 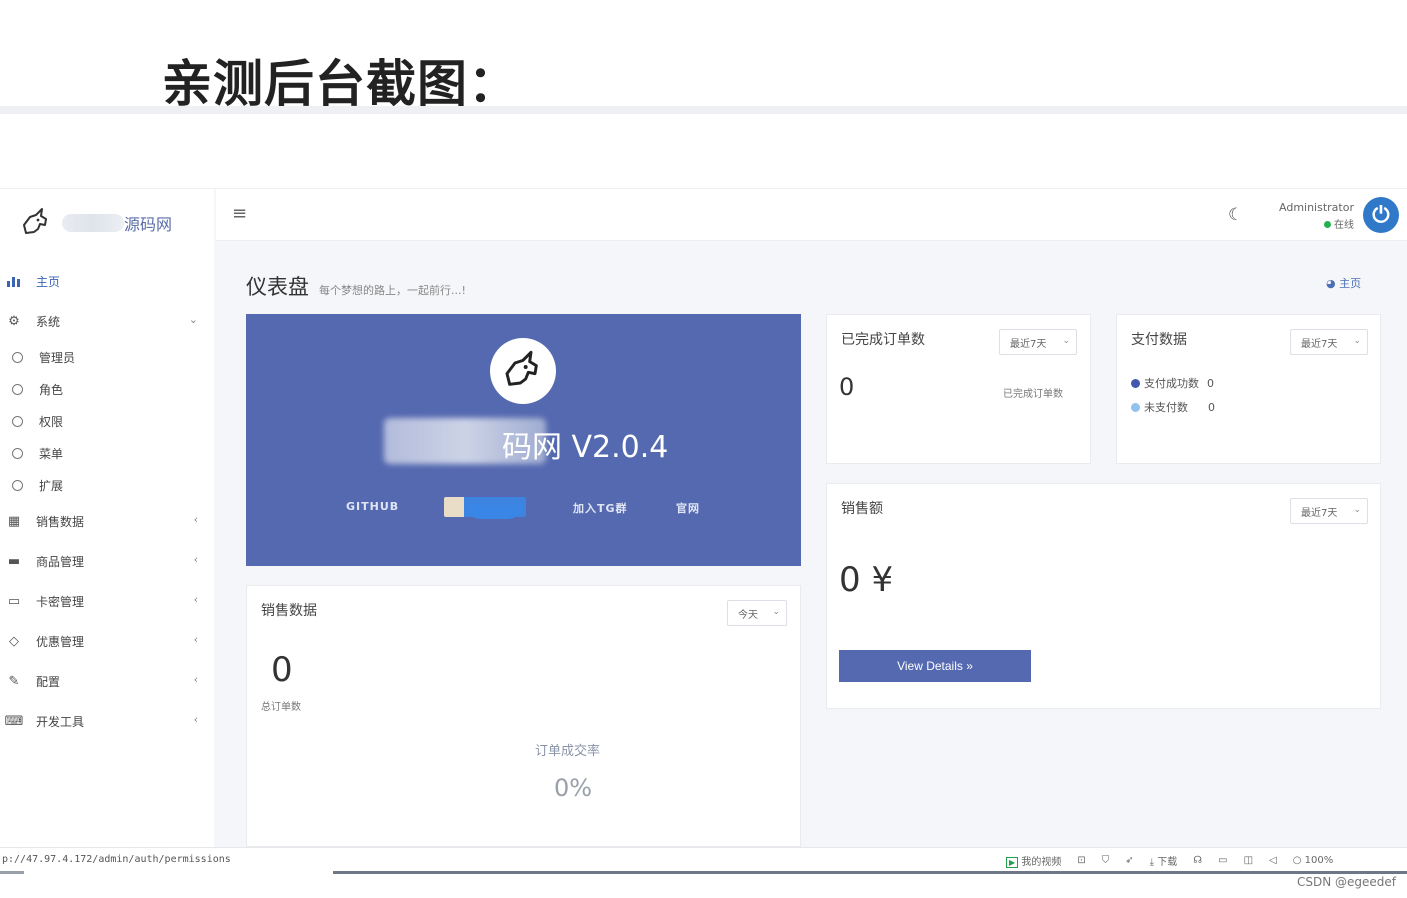 What do you see at coordinates (1298, 860) in the screenshot?
I see `zoom-icon: ○` at bounding box center [1298, 860].